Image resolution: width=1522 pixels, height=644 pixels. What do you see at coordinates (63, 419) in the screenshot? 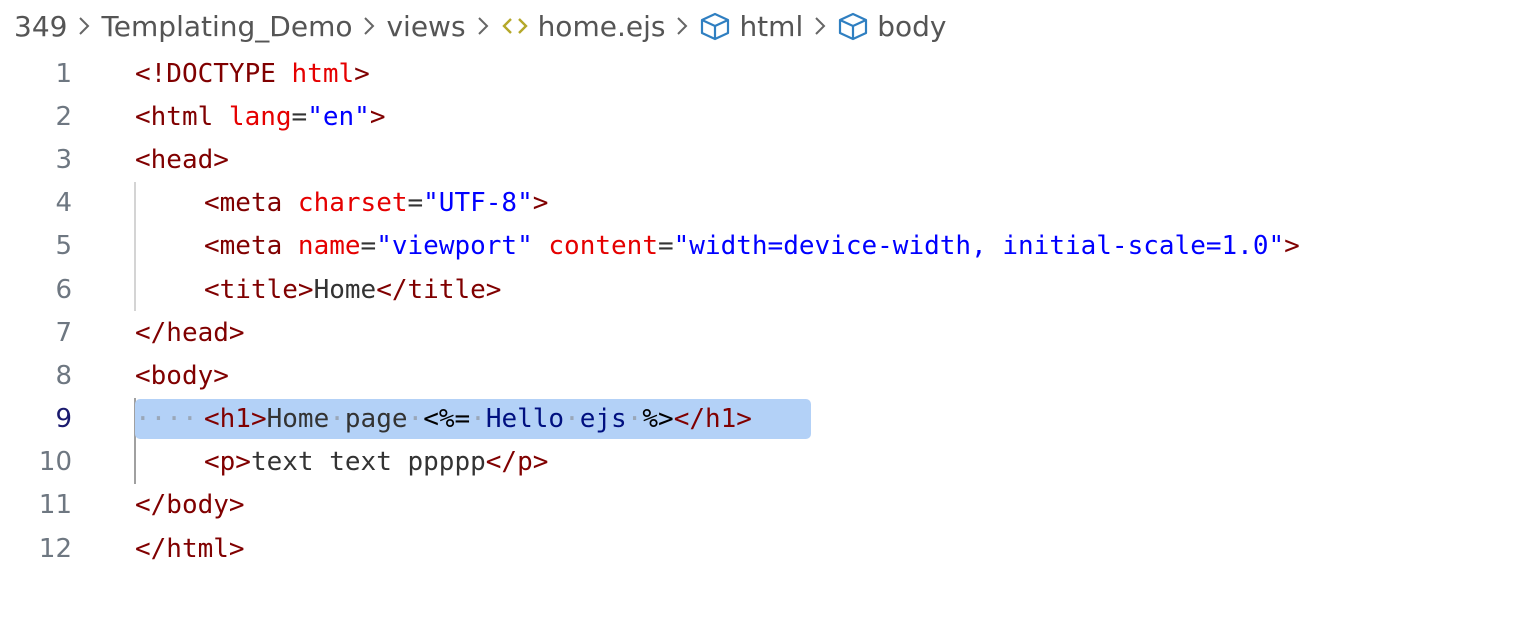
I see `line-number: 9` at bounding box center [63, 419].